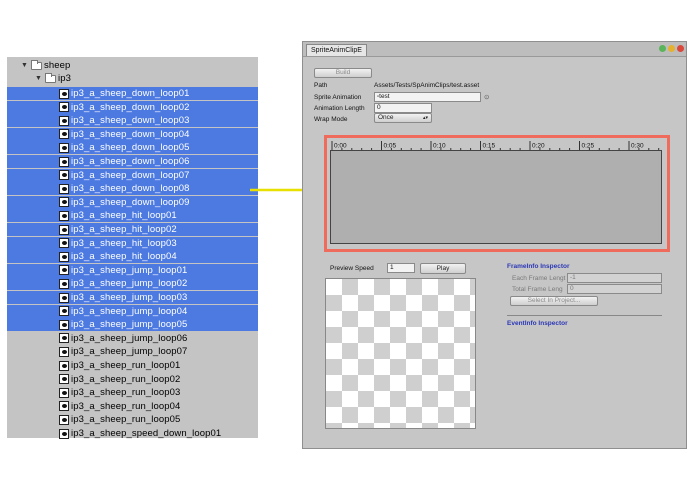 This screenshot has height=500, width=700. What do you see at coordinates (339, 108) in the screenshot?
I see `animation-length-label: Animation Length` at bounding box center [339, 108].